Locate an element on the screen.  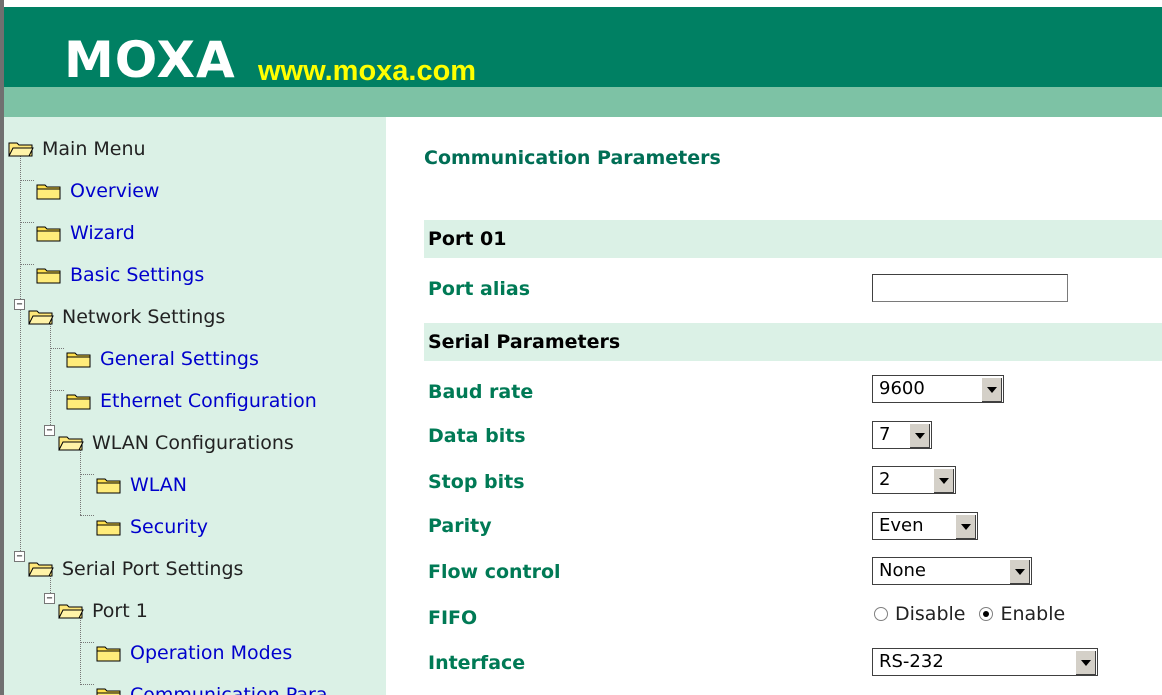
tree-item-wizard: Wizard is located at coordinates (85, 233).